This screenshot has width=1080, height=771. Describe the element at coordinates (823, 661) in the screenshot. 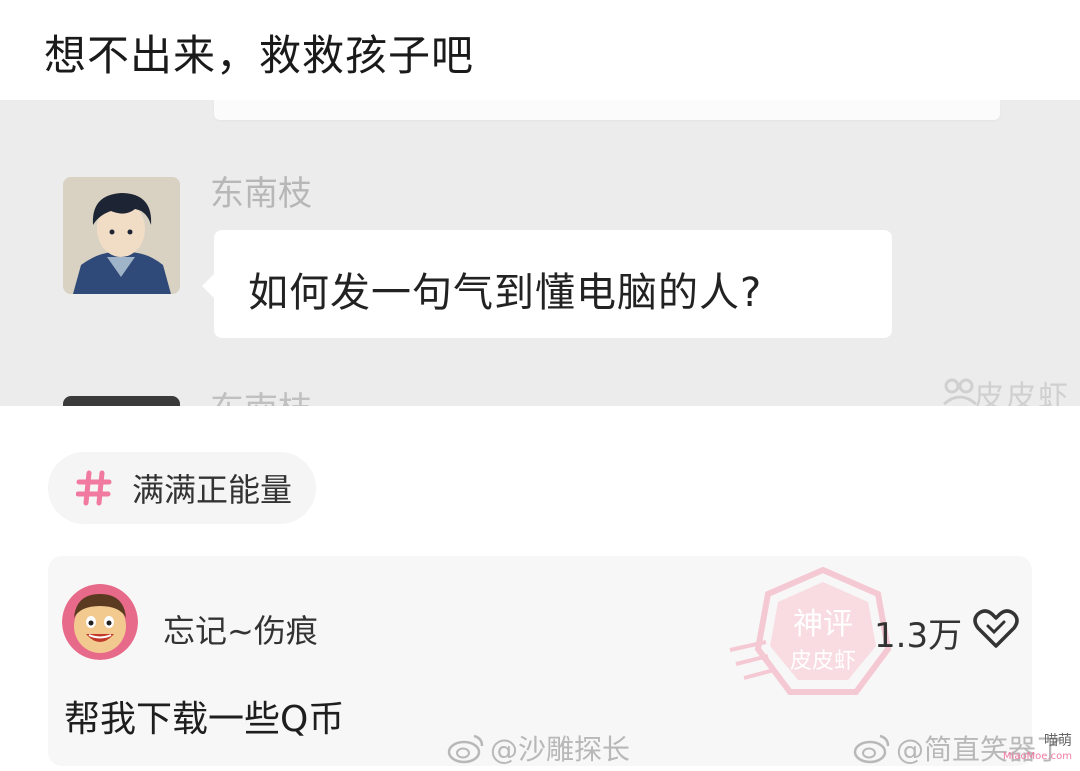

I see `stamp-line-2: 皮皮虾` at that location.